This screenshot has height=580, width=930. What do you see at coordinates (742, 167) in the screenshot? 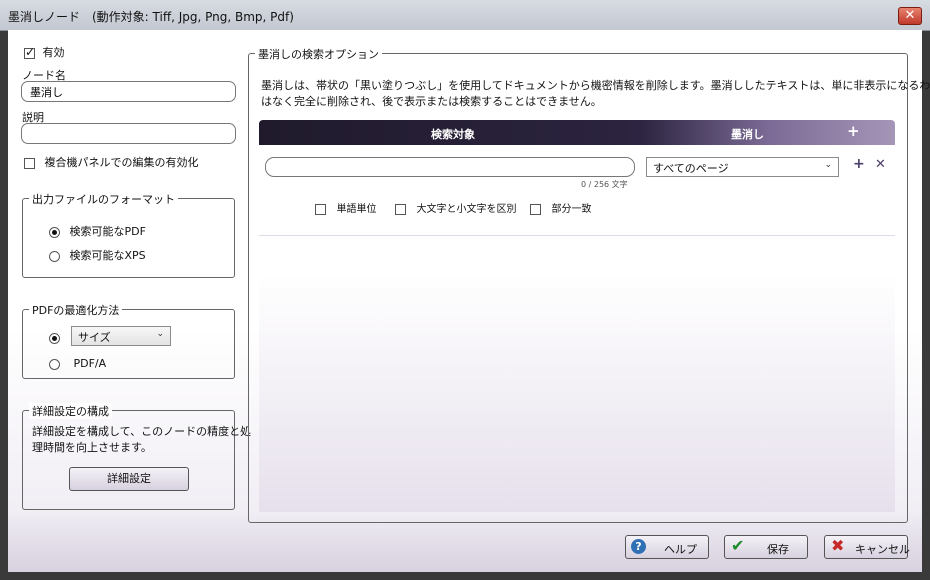
I see `pages-dropdown: すべてのページ ⌄` at bounding box center [742, 167].